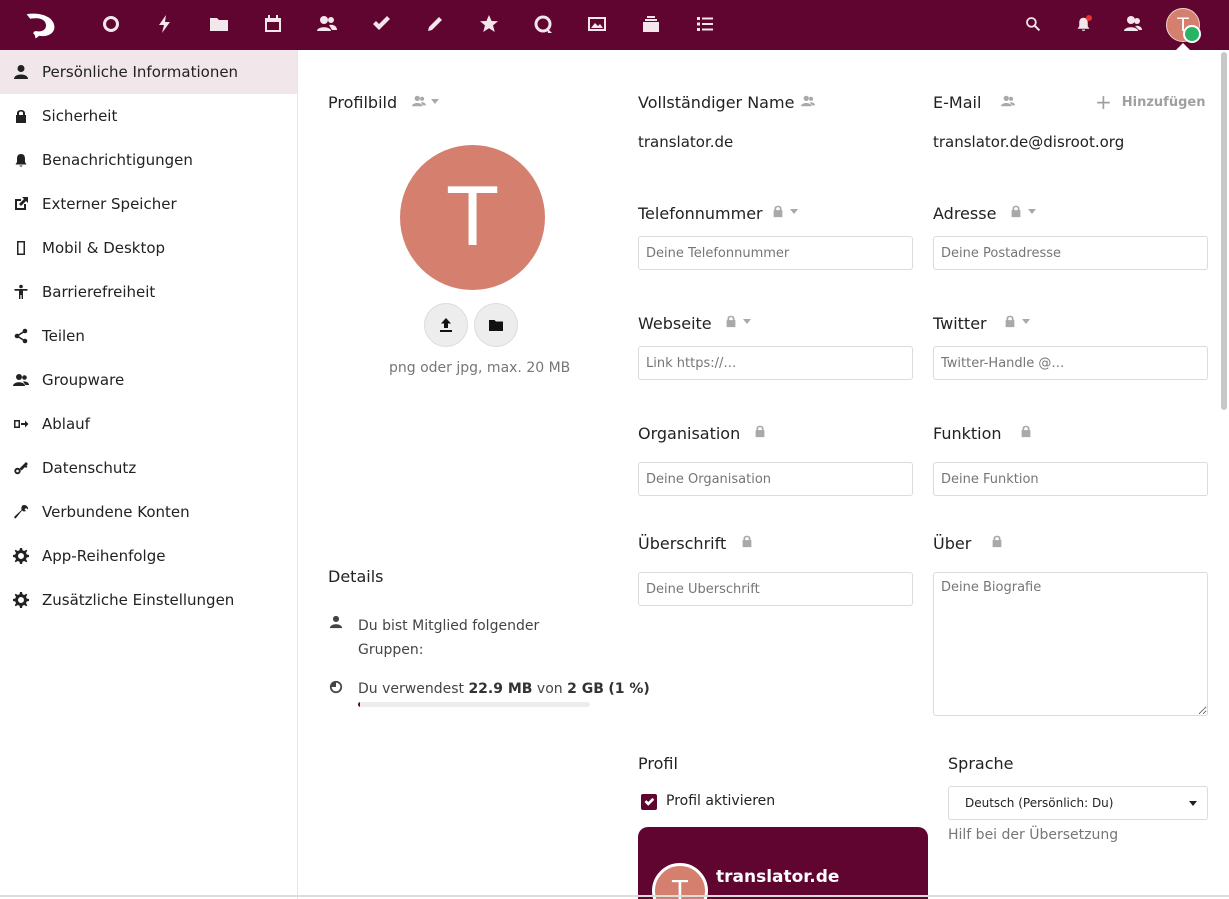  Describe the element at coordinates (1192, 34) in the screenshot. I see `online-status-dot` at that location.